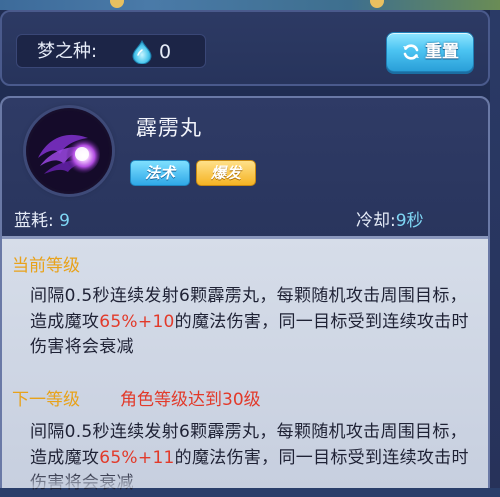 The width and height of the screenshot is (500, 497). I want to click on desc-flat-bonus: 10, so click(163, 321).